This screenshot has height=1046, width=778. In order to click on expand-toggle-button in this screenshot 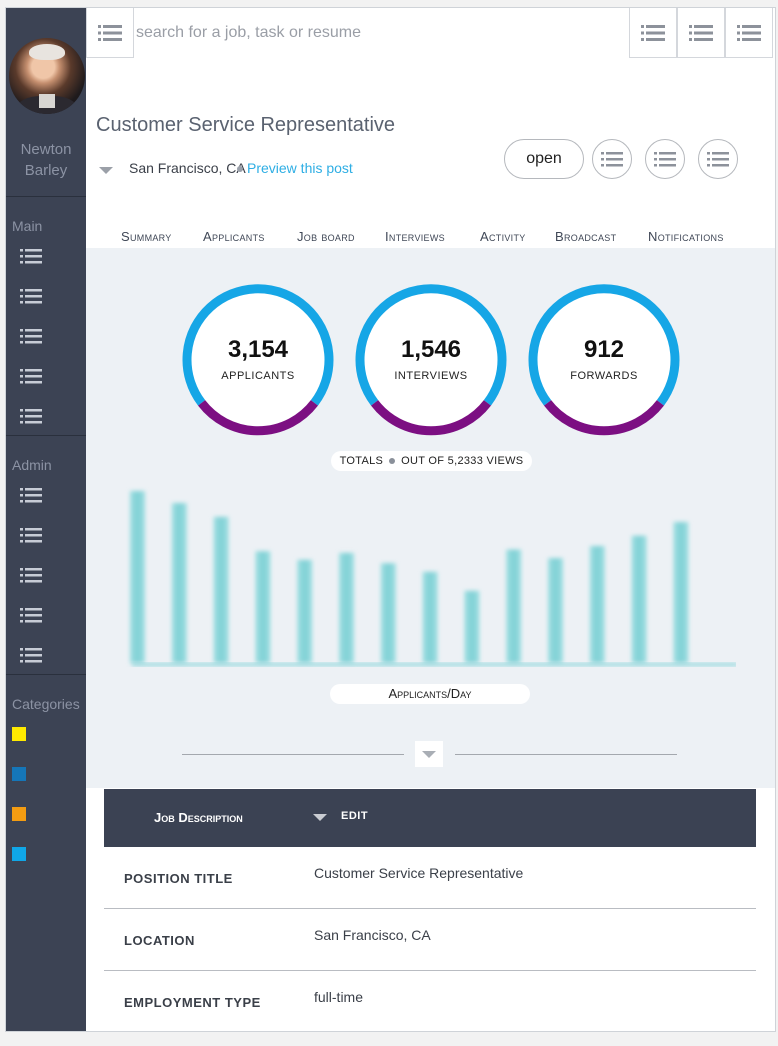, I will do `click(429, 754)`.